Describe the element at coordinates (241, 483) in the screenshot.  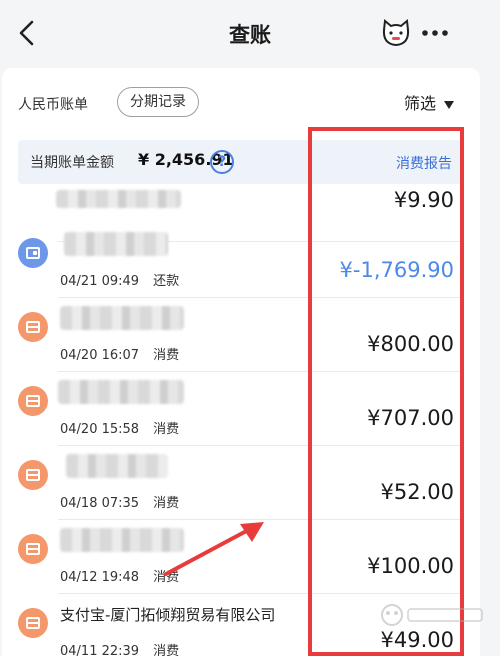
I see `transaction-row: 04/18 07:35 消费 ¥52.00` at that location.